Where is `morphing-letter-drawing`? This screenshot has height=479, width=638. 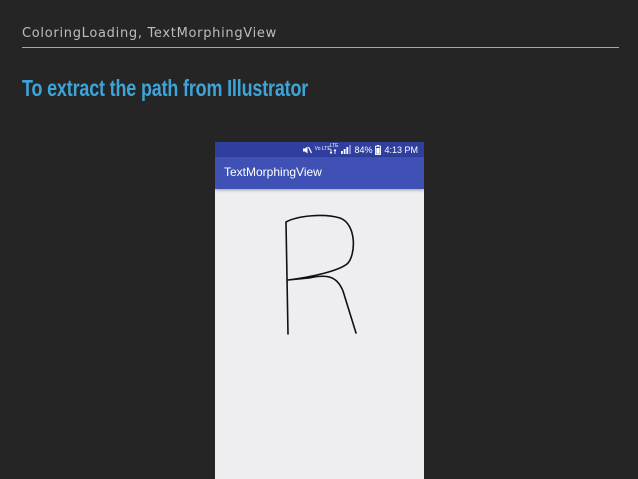 morphing-letter-drawing is located at coordinates (321, 274).